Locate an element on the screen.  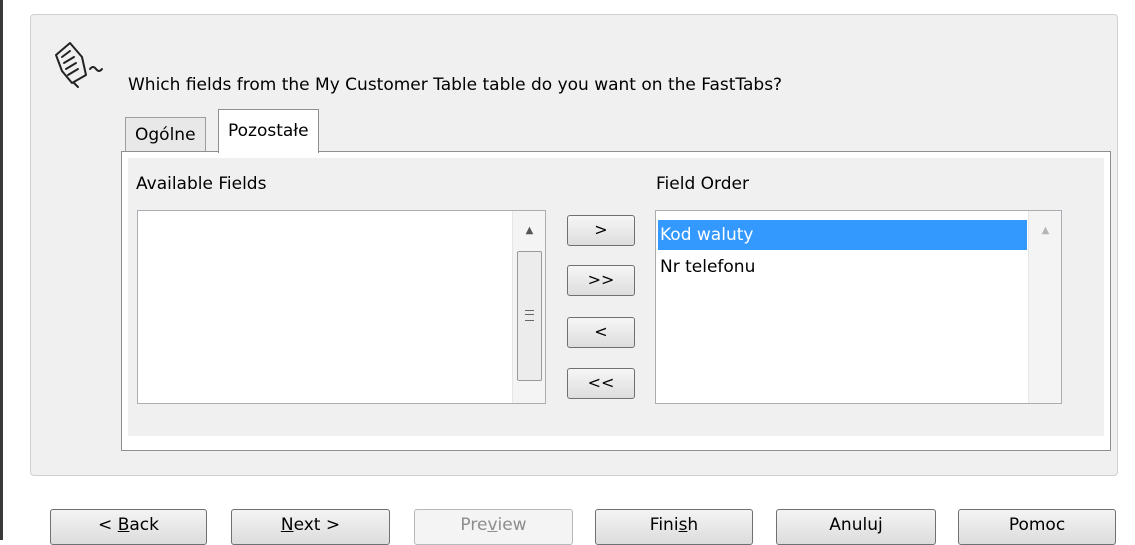
window-edge is located at coordinates (1, 270).